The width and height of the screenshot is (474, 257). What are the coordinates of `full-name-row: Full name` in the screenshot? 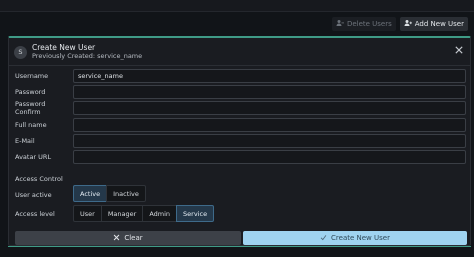 It's located at (240, 125).